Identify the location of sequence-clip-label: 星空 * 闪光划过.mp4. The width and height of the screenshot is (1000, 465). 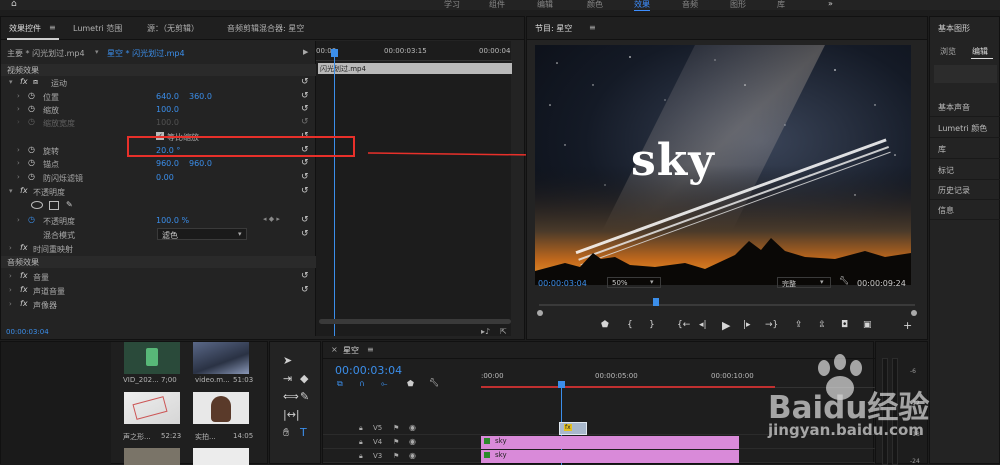
(146, 53).